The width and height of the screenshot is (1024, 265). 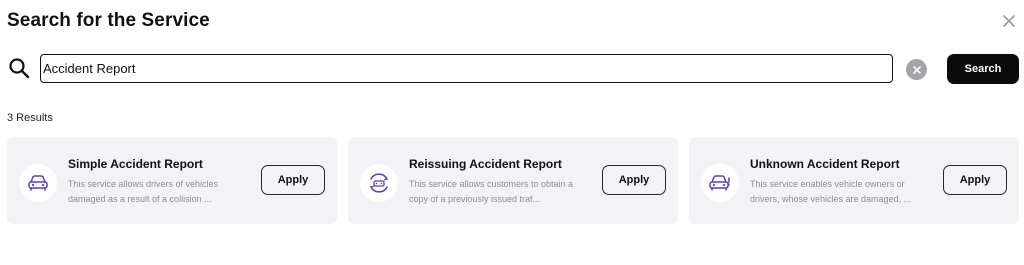 I want to click on car-refresh-icon, so click(x=379, y=183).